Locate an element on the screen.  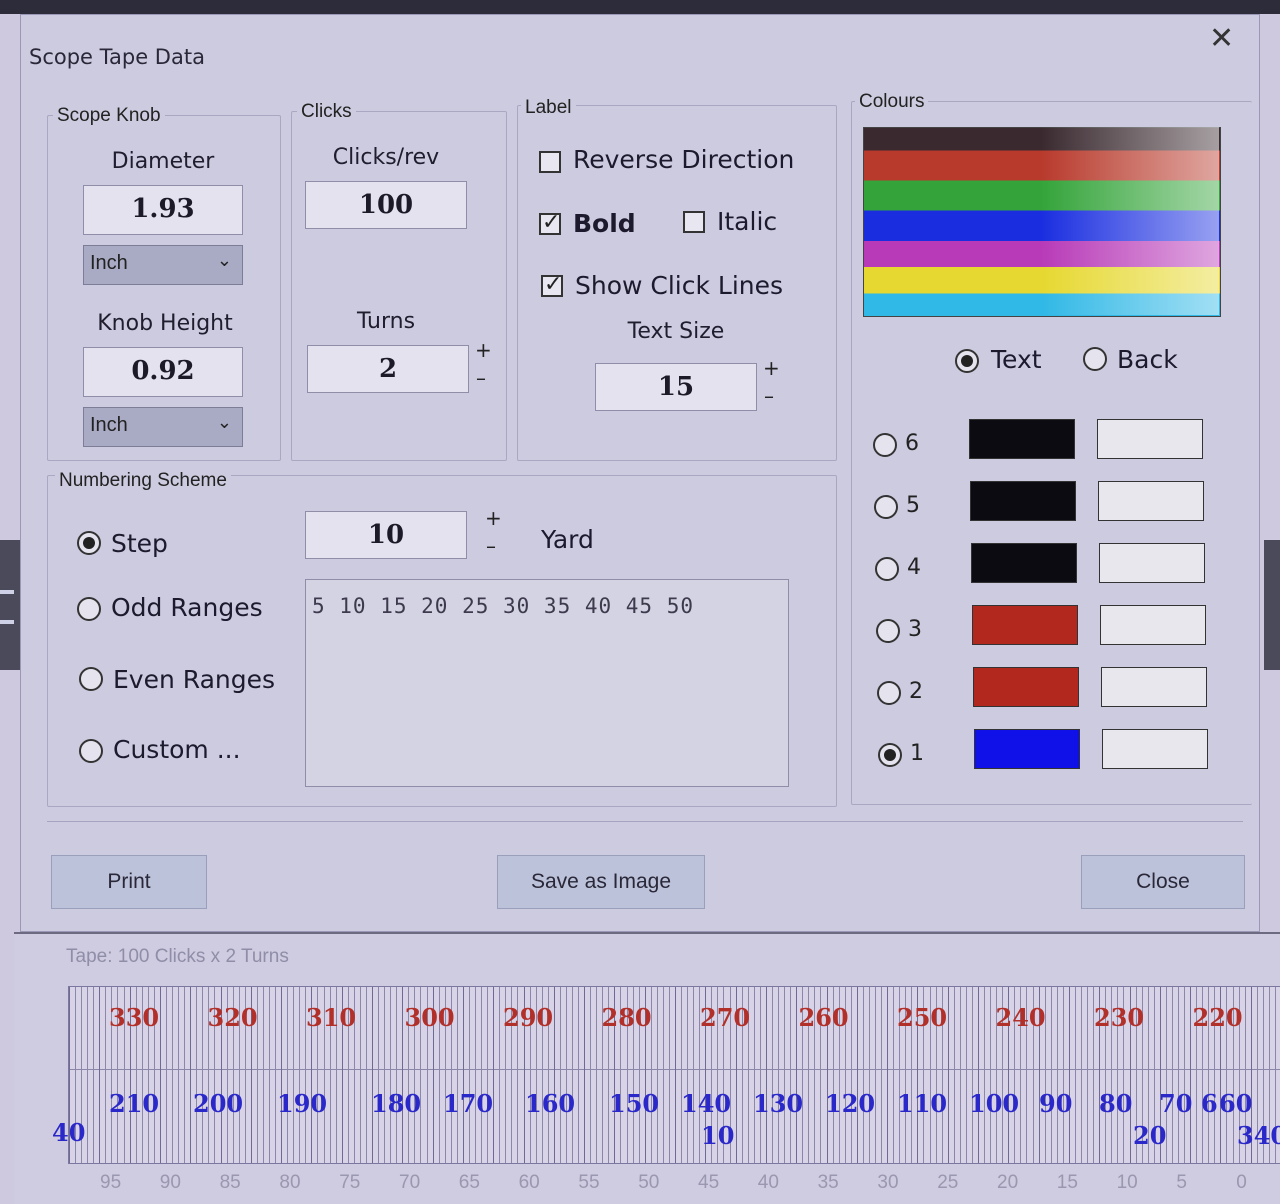
back-mode-radio is located at coordinates (1095, 359).